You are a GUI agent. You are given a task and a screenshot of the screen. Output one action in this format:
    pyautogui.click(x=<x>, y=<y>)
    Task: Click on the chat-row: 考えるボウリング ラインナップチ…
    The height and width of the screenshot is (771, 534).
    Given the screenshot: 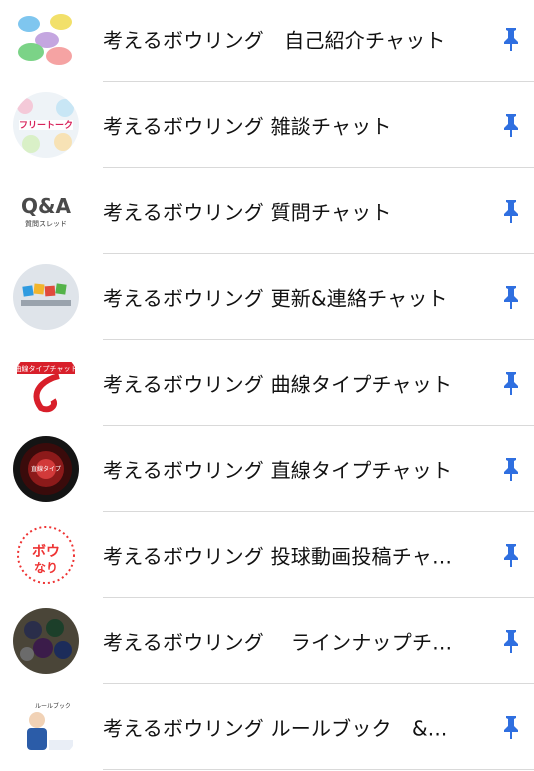 What is the action you would take?
    pyautogui.click(x=267, y=641)
    